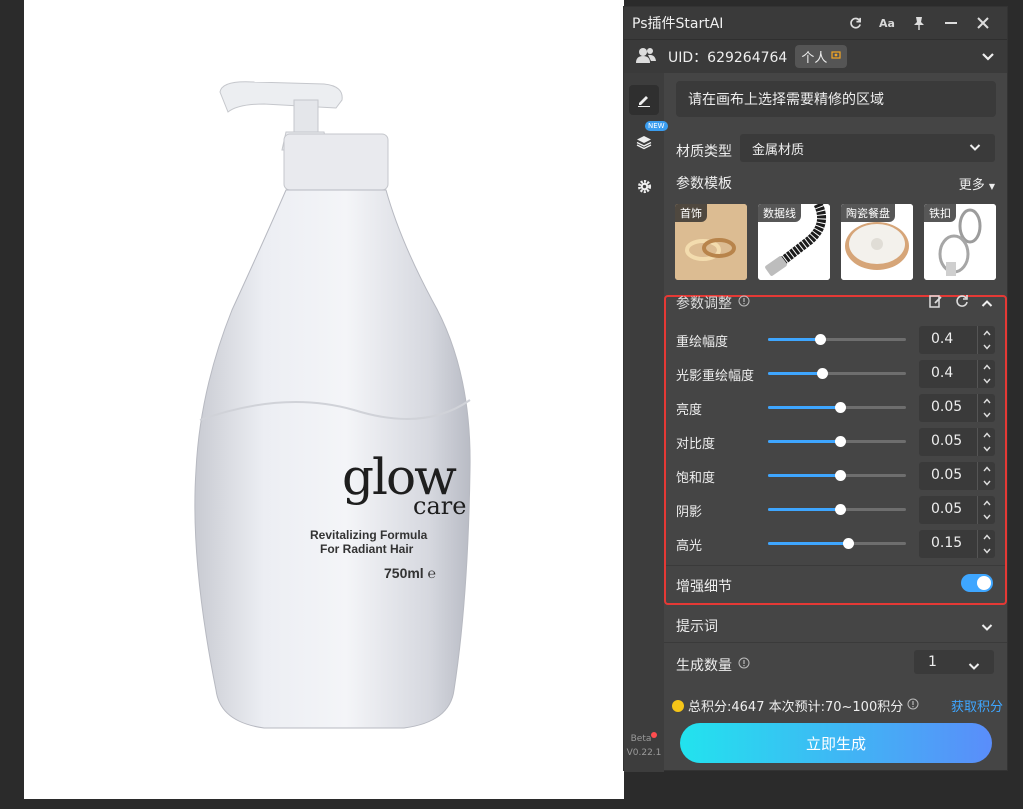 This screenshot has width=1023, height=809. I want to click on param-label: 对比度, so click(696, 444).